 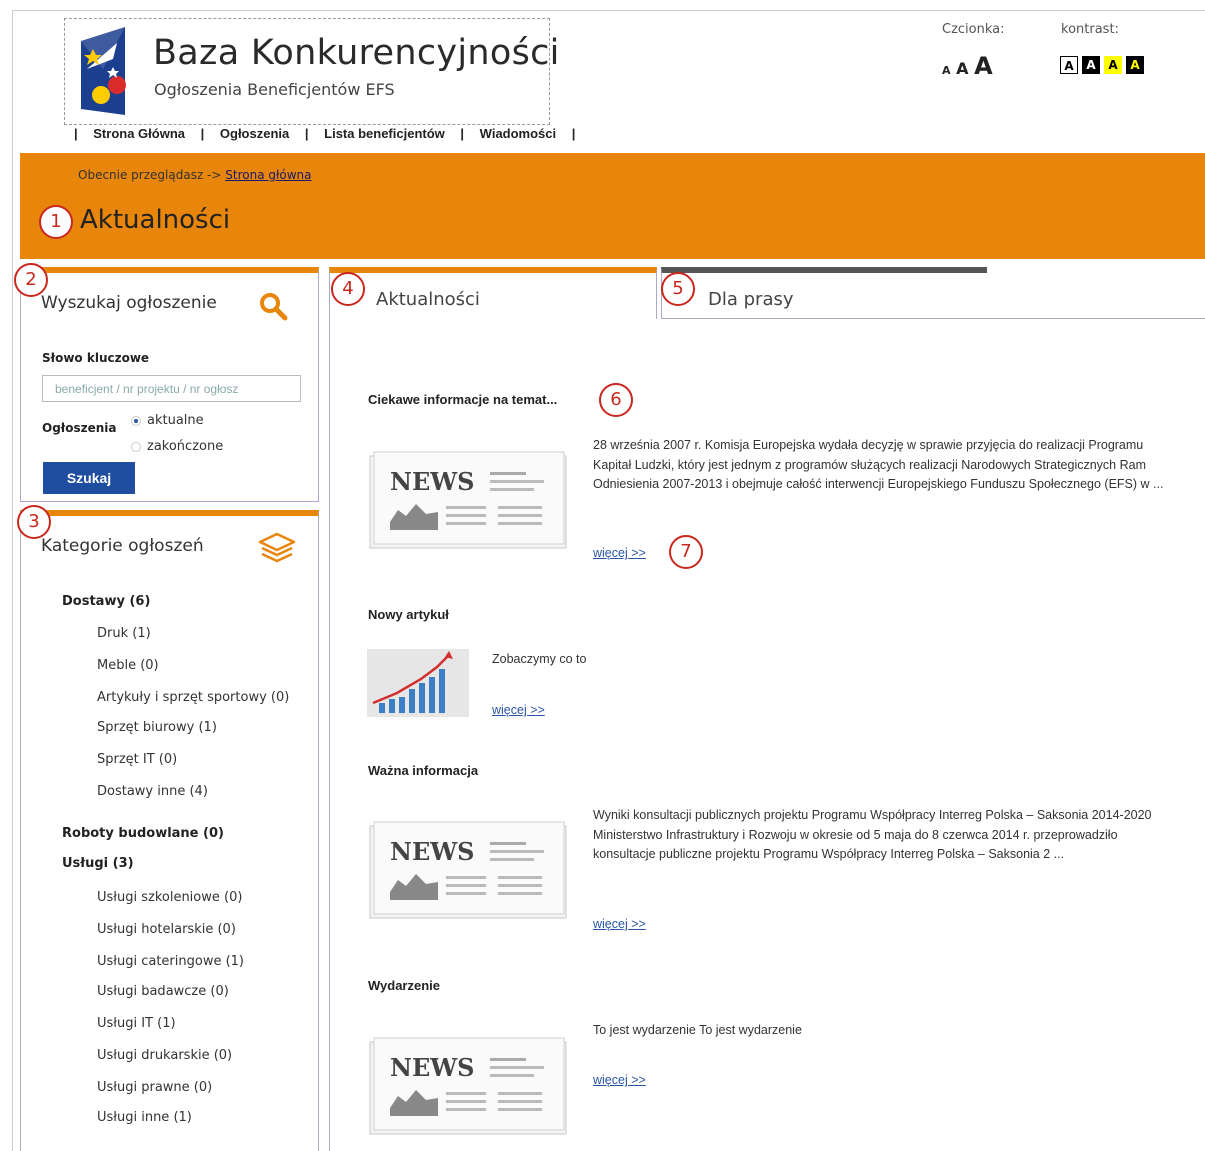 I want to click on status-option-active-label: aktualne, so click(x=175, y=420).